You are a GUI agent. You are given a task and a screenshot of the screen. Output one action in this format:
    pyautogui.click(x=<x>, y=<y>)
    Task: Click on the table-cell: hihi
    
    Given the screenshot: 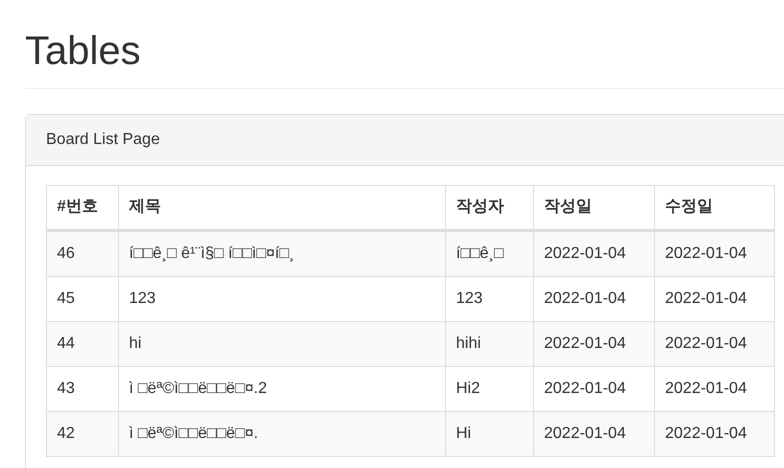 What is the action you would take?
    pyautogui.click(x=490, y=344)
    